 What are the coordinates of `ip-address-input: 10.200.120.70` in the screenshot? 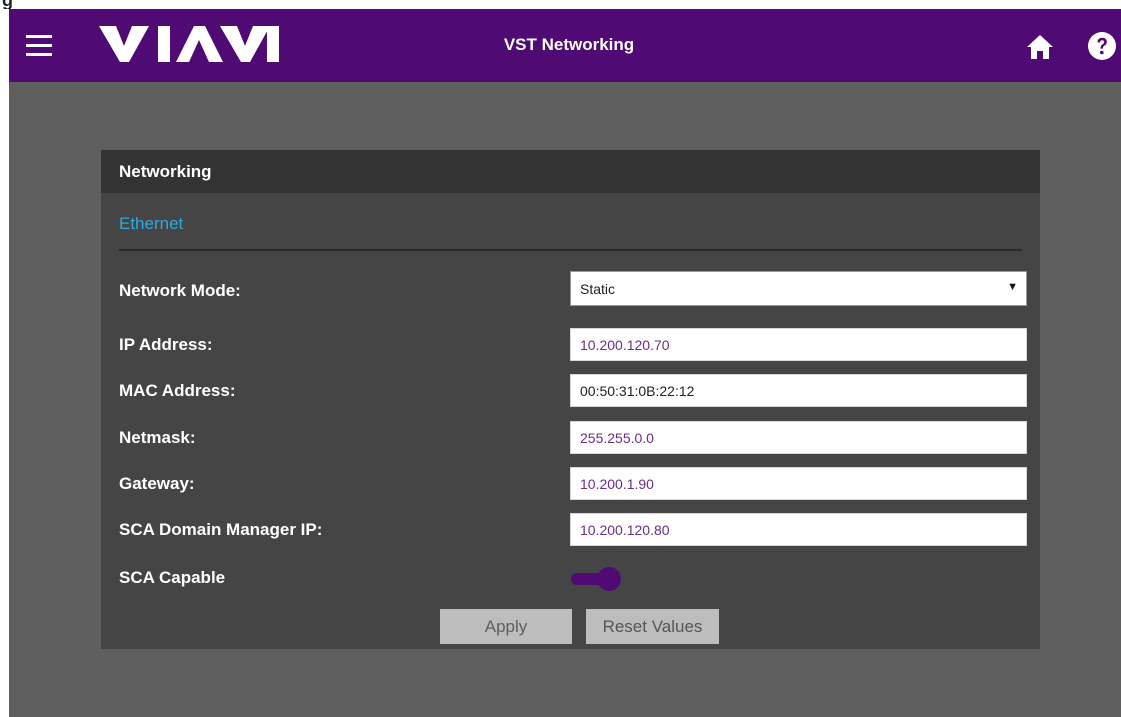 It's located at (798, 344).